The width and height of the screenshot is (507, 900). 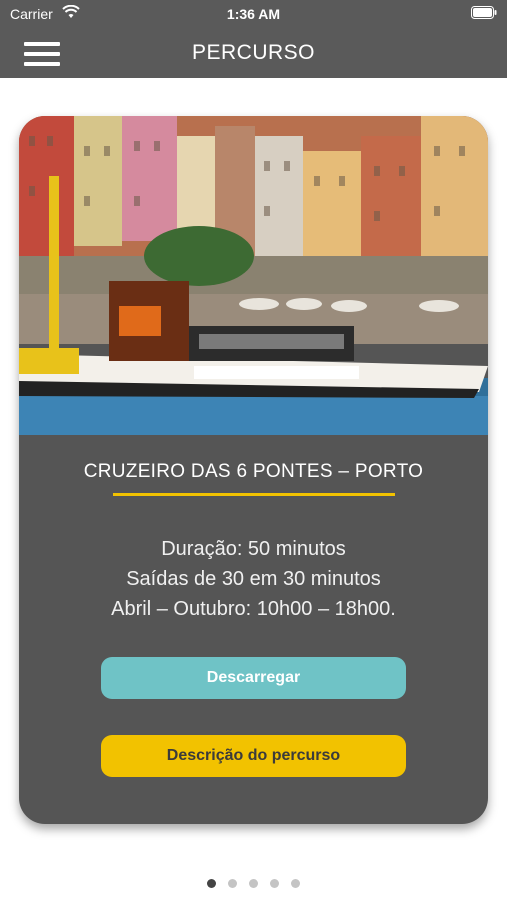 I want to click on page-title: PERCURSO, so click(x=253, y=52).